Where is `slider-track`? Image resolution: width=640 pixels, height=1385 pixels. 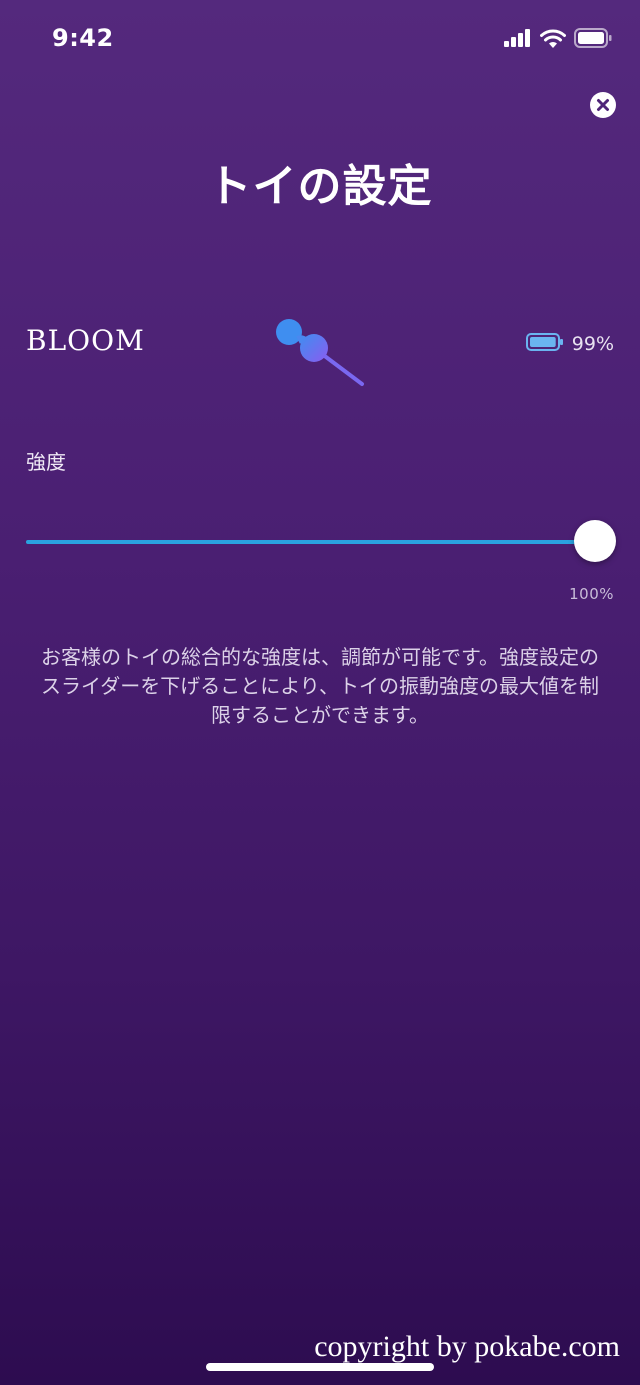 slider-track is located at coordinates (310, 542).